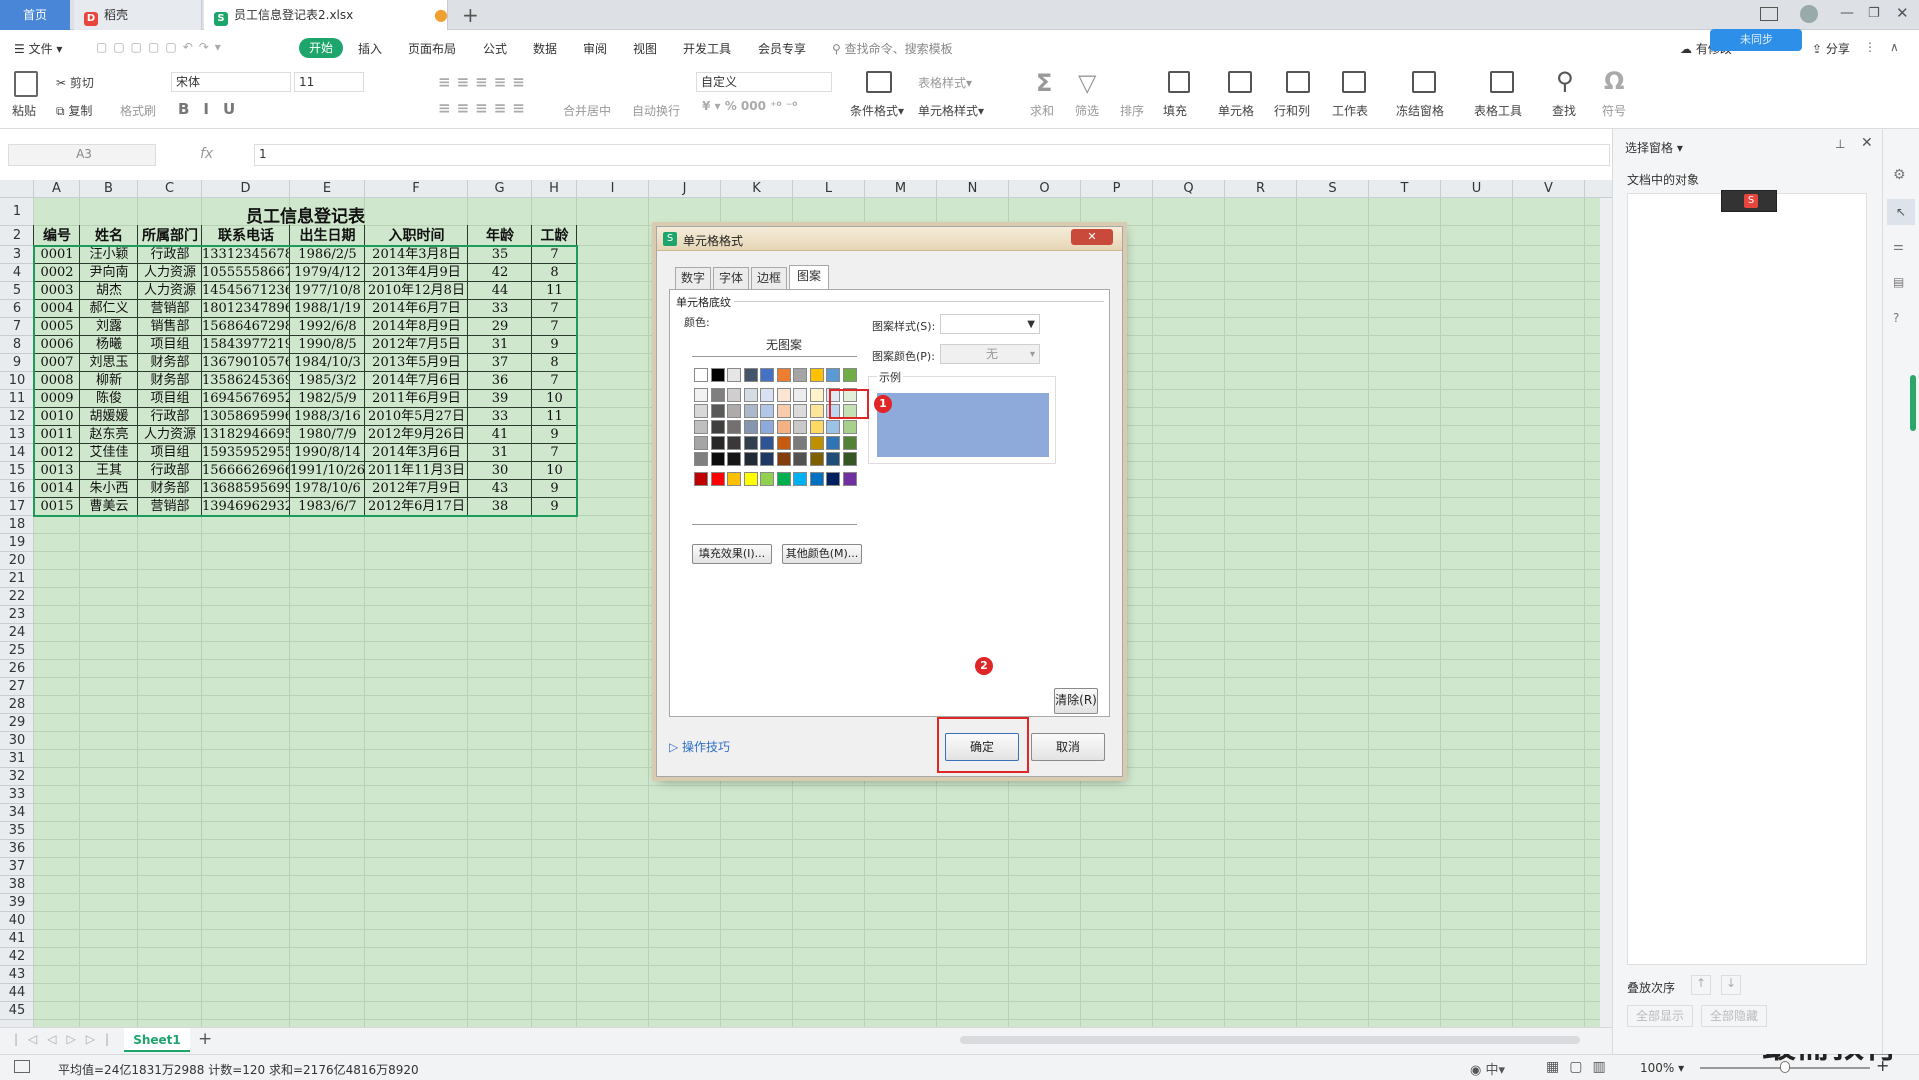  What do you see at coordinates (17, 212) in the screenshot?
I see `row-header: 1` at bounding box center [17, 212].